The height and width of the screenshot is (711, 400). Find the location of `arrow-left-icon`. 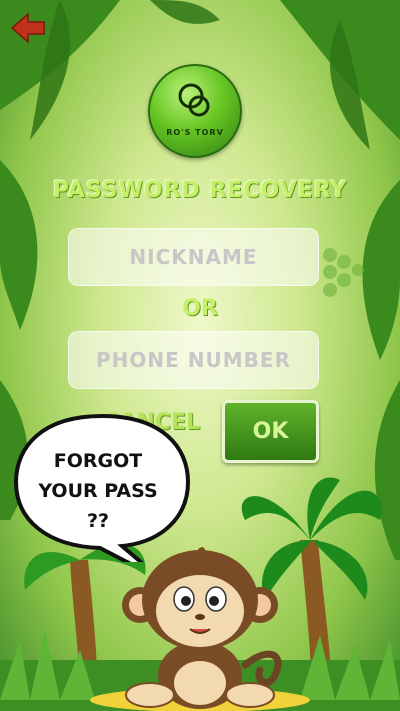

arrow-left-icon is located at coordinates (27, 28).